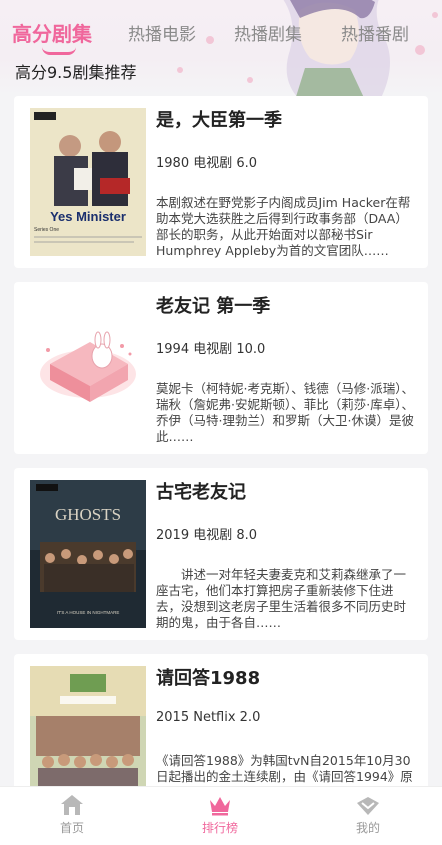 This screenshot has height=845, width=442. What do you see at coordinates (219, 828) in the screenshot?
I see `nav-ranking-label: 排行榜` at bounding box center [219, 828].